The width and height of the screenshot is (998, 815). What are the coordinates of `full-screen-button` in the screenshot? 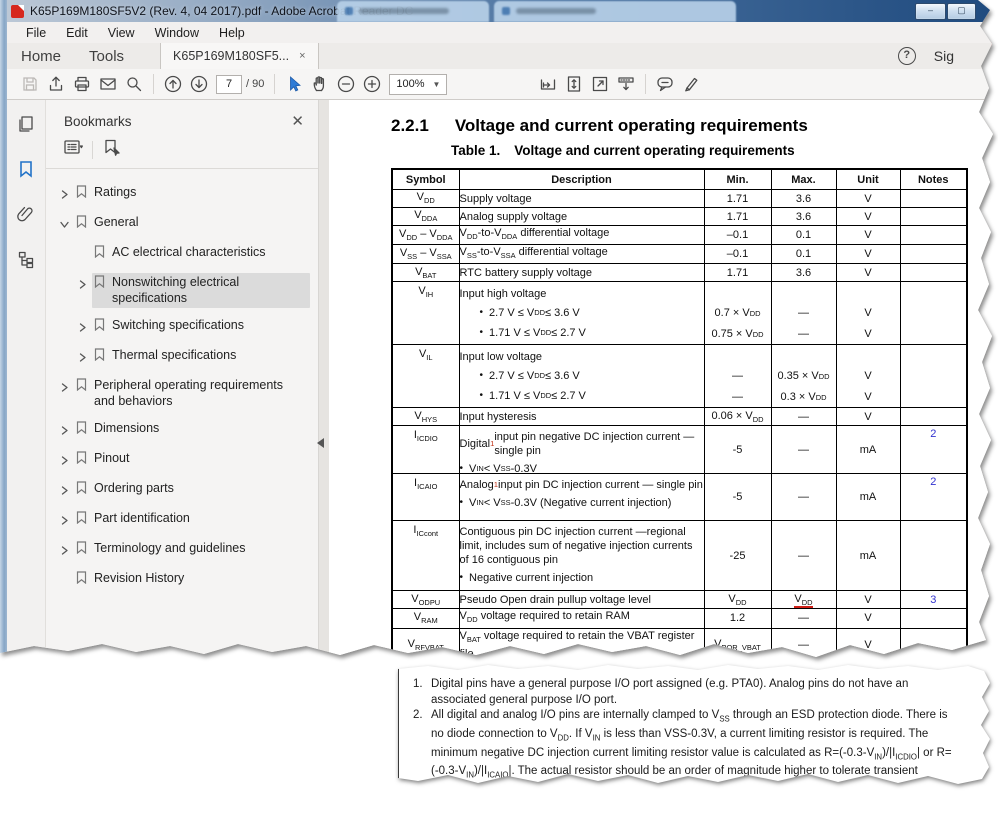 It's located at (600, 84).